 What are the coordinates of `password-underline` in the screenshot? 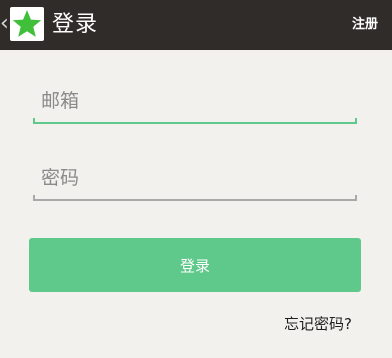 It's located at (195, 198).